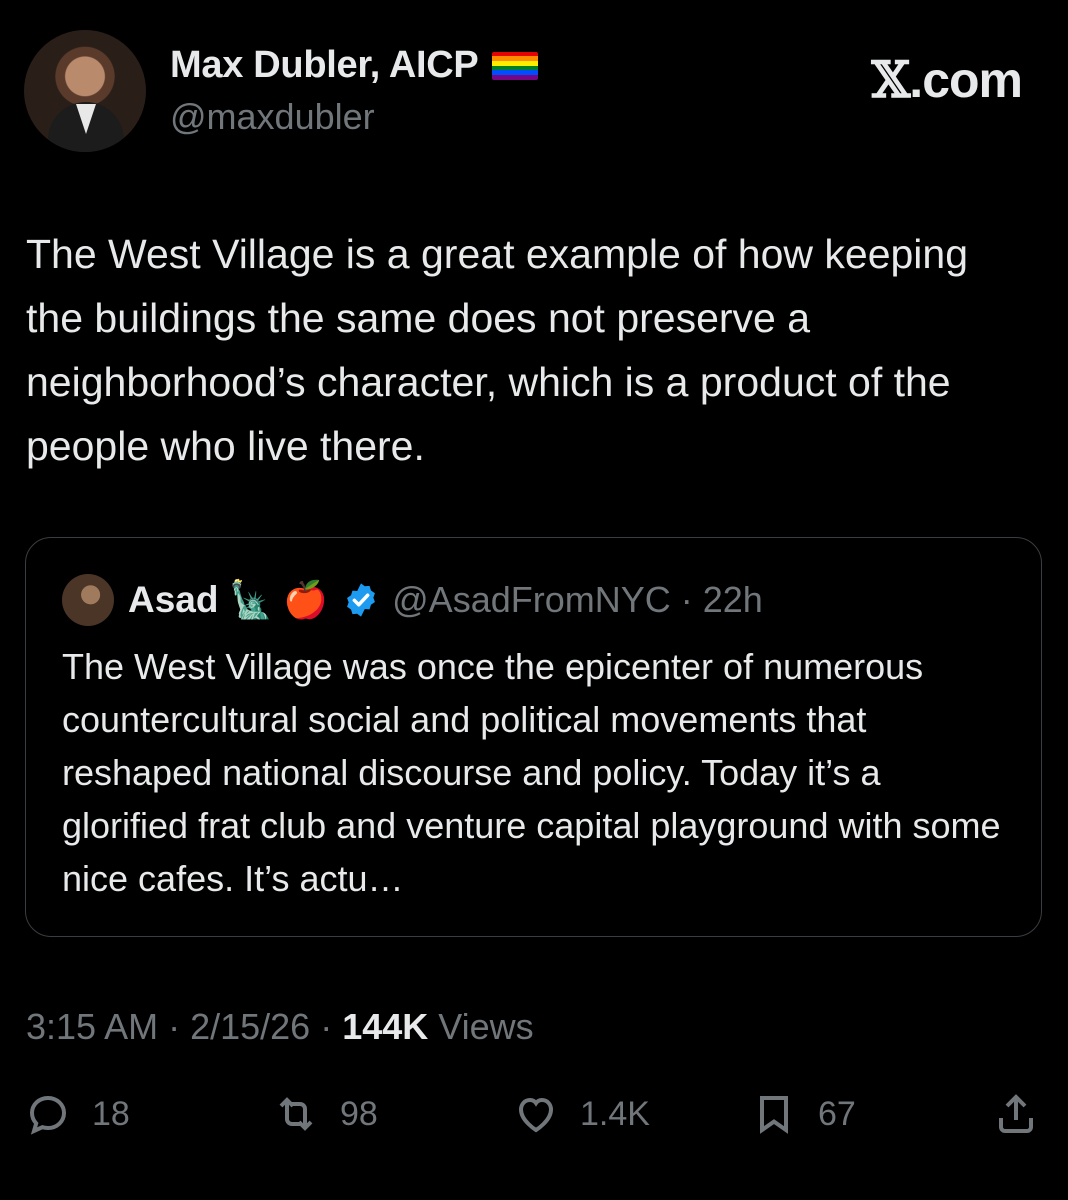  I want to click on views-label: Views, so click(481, 1026).